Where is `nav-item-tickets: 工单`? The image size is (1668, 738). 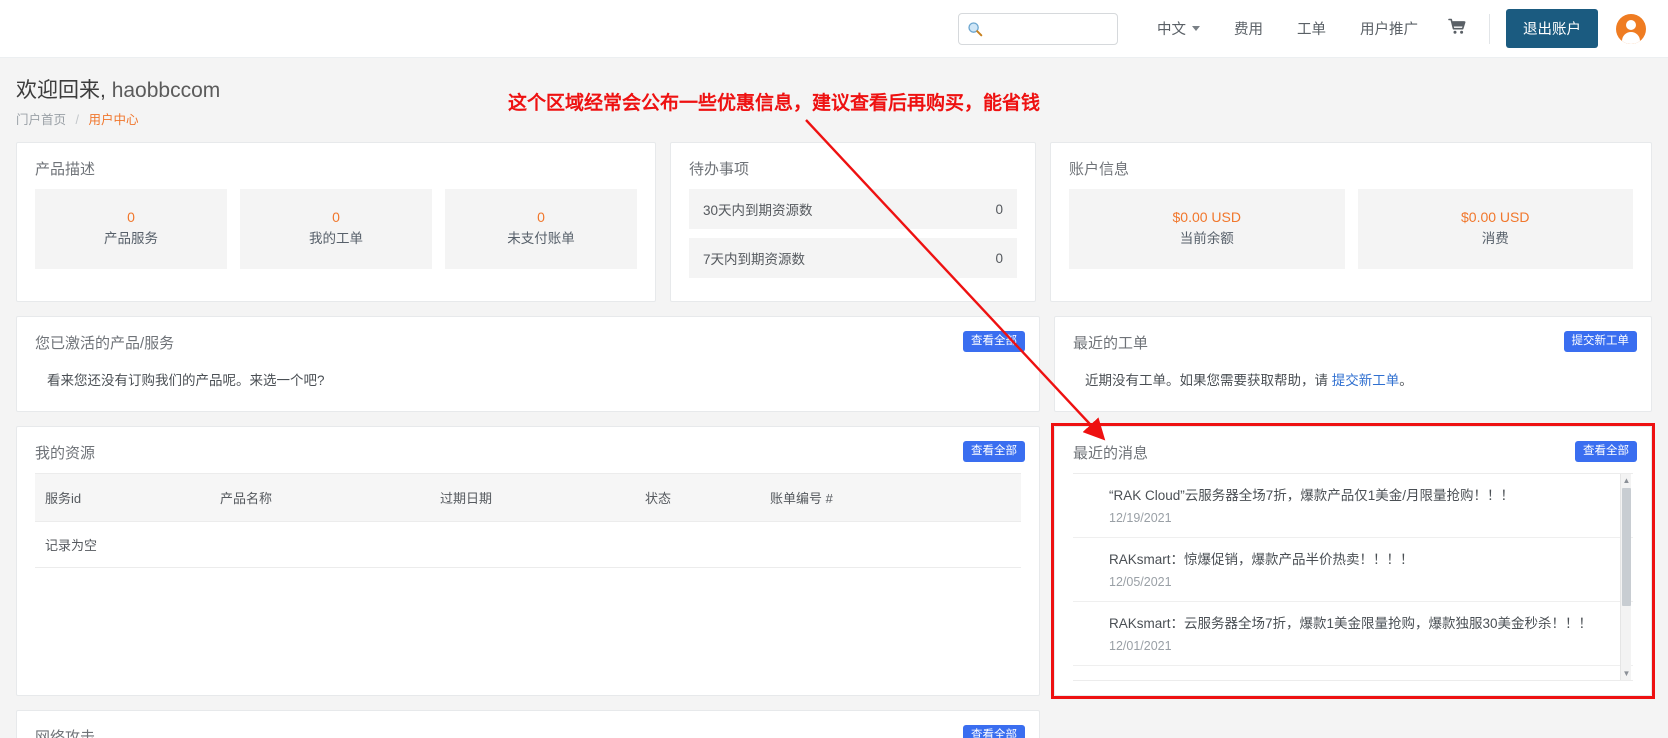
nav-item-tickets: 工单 is located at coordinates (1311, 28).